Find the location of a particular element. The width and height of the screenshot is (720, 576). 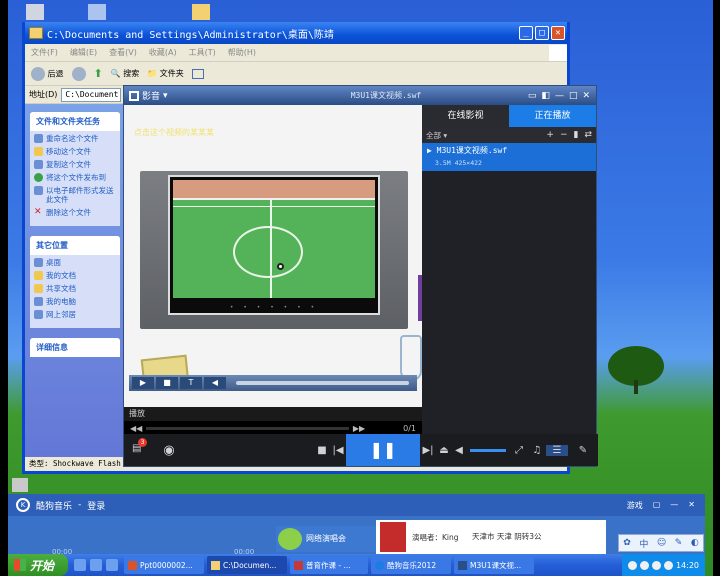

address-input: C:\Document is located at coordinates (91, 94).